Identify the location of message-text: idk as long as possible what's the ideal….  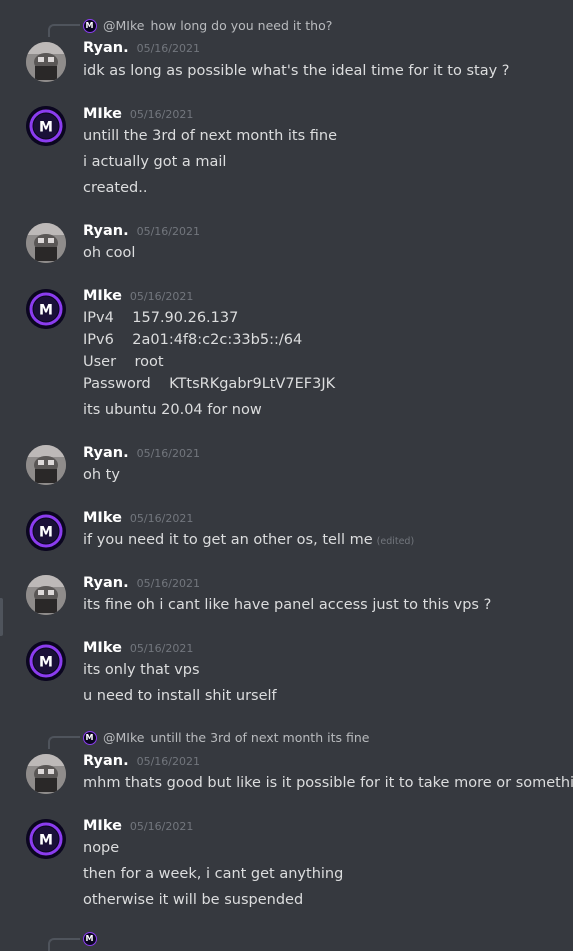
(296, 71).